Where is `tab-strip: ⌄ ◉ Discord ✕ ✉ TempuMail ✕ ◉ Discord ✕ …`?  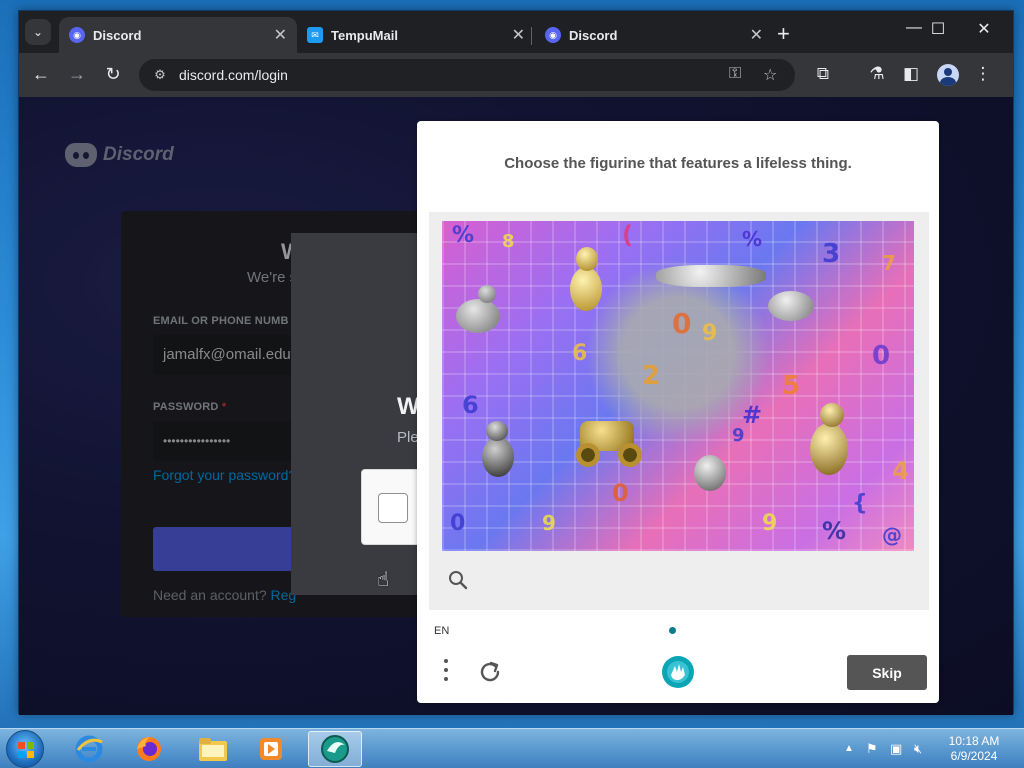
tab-strip: ⌄ ◉ Discord ✕ ✉ TempuMail ✕ ◉ Discord ✕ … is located at coordinates (516, 32).